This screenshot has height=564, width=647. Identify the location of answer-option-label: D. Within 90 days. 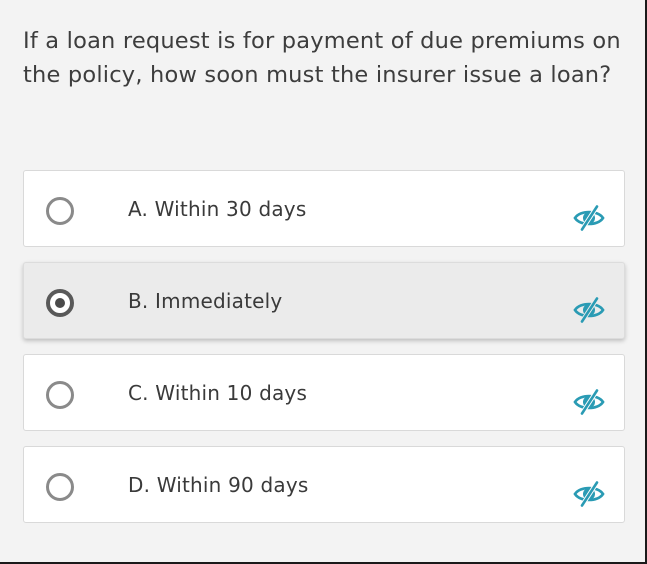
(218, 485).